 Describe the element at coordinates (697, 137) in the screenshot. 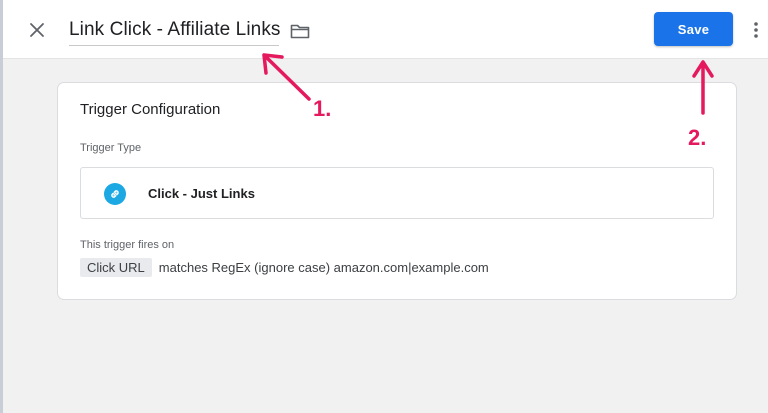

I see `annotation-step-2: 2.` at that location.